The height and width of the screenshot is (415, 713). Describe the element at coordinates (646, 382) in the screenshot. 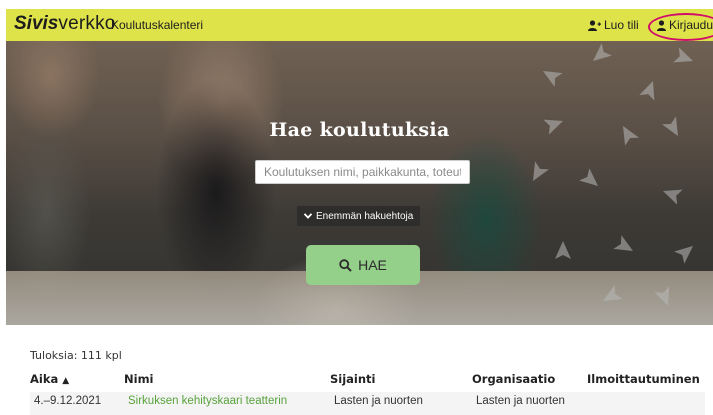

I see `column-header-registration: Ilmoittautuminen` at that location.